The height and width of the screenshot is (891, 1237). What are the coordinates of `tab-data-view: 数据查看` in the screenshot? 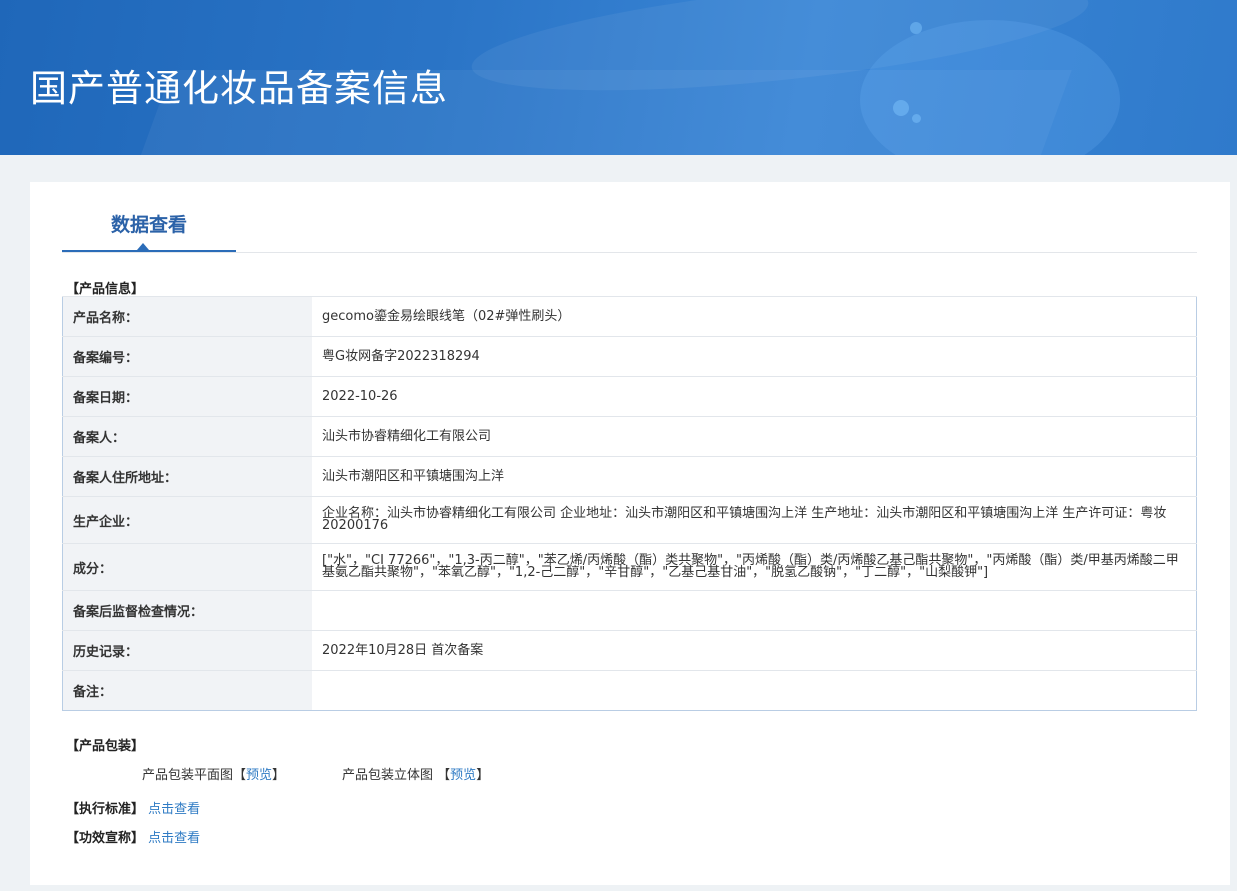 It's located at (149, 217).